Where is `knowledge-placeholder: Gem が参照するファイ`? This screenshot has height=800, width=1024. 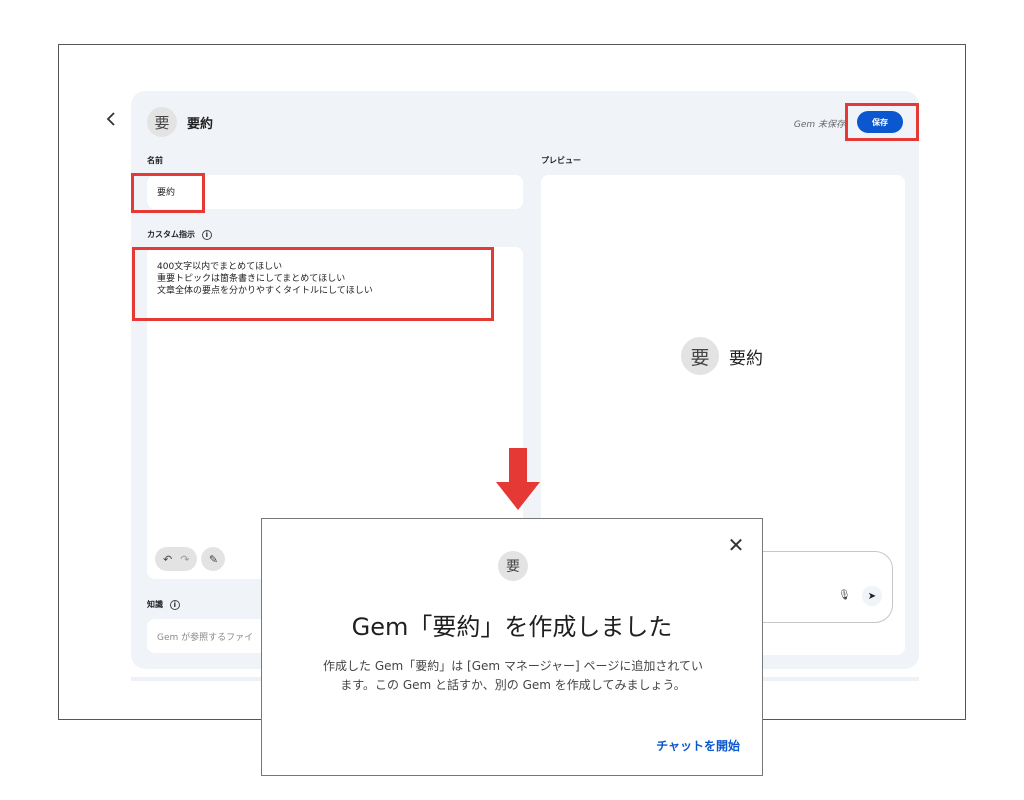 knowledge-placeholder: Gem が参照するファイ is located at coordinates (205, 638).